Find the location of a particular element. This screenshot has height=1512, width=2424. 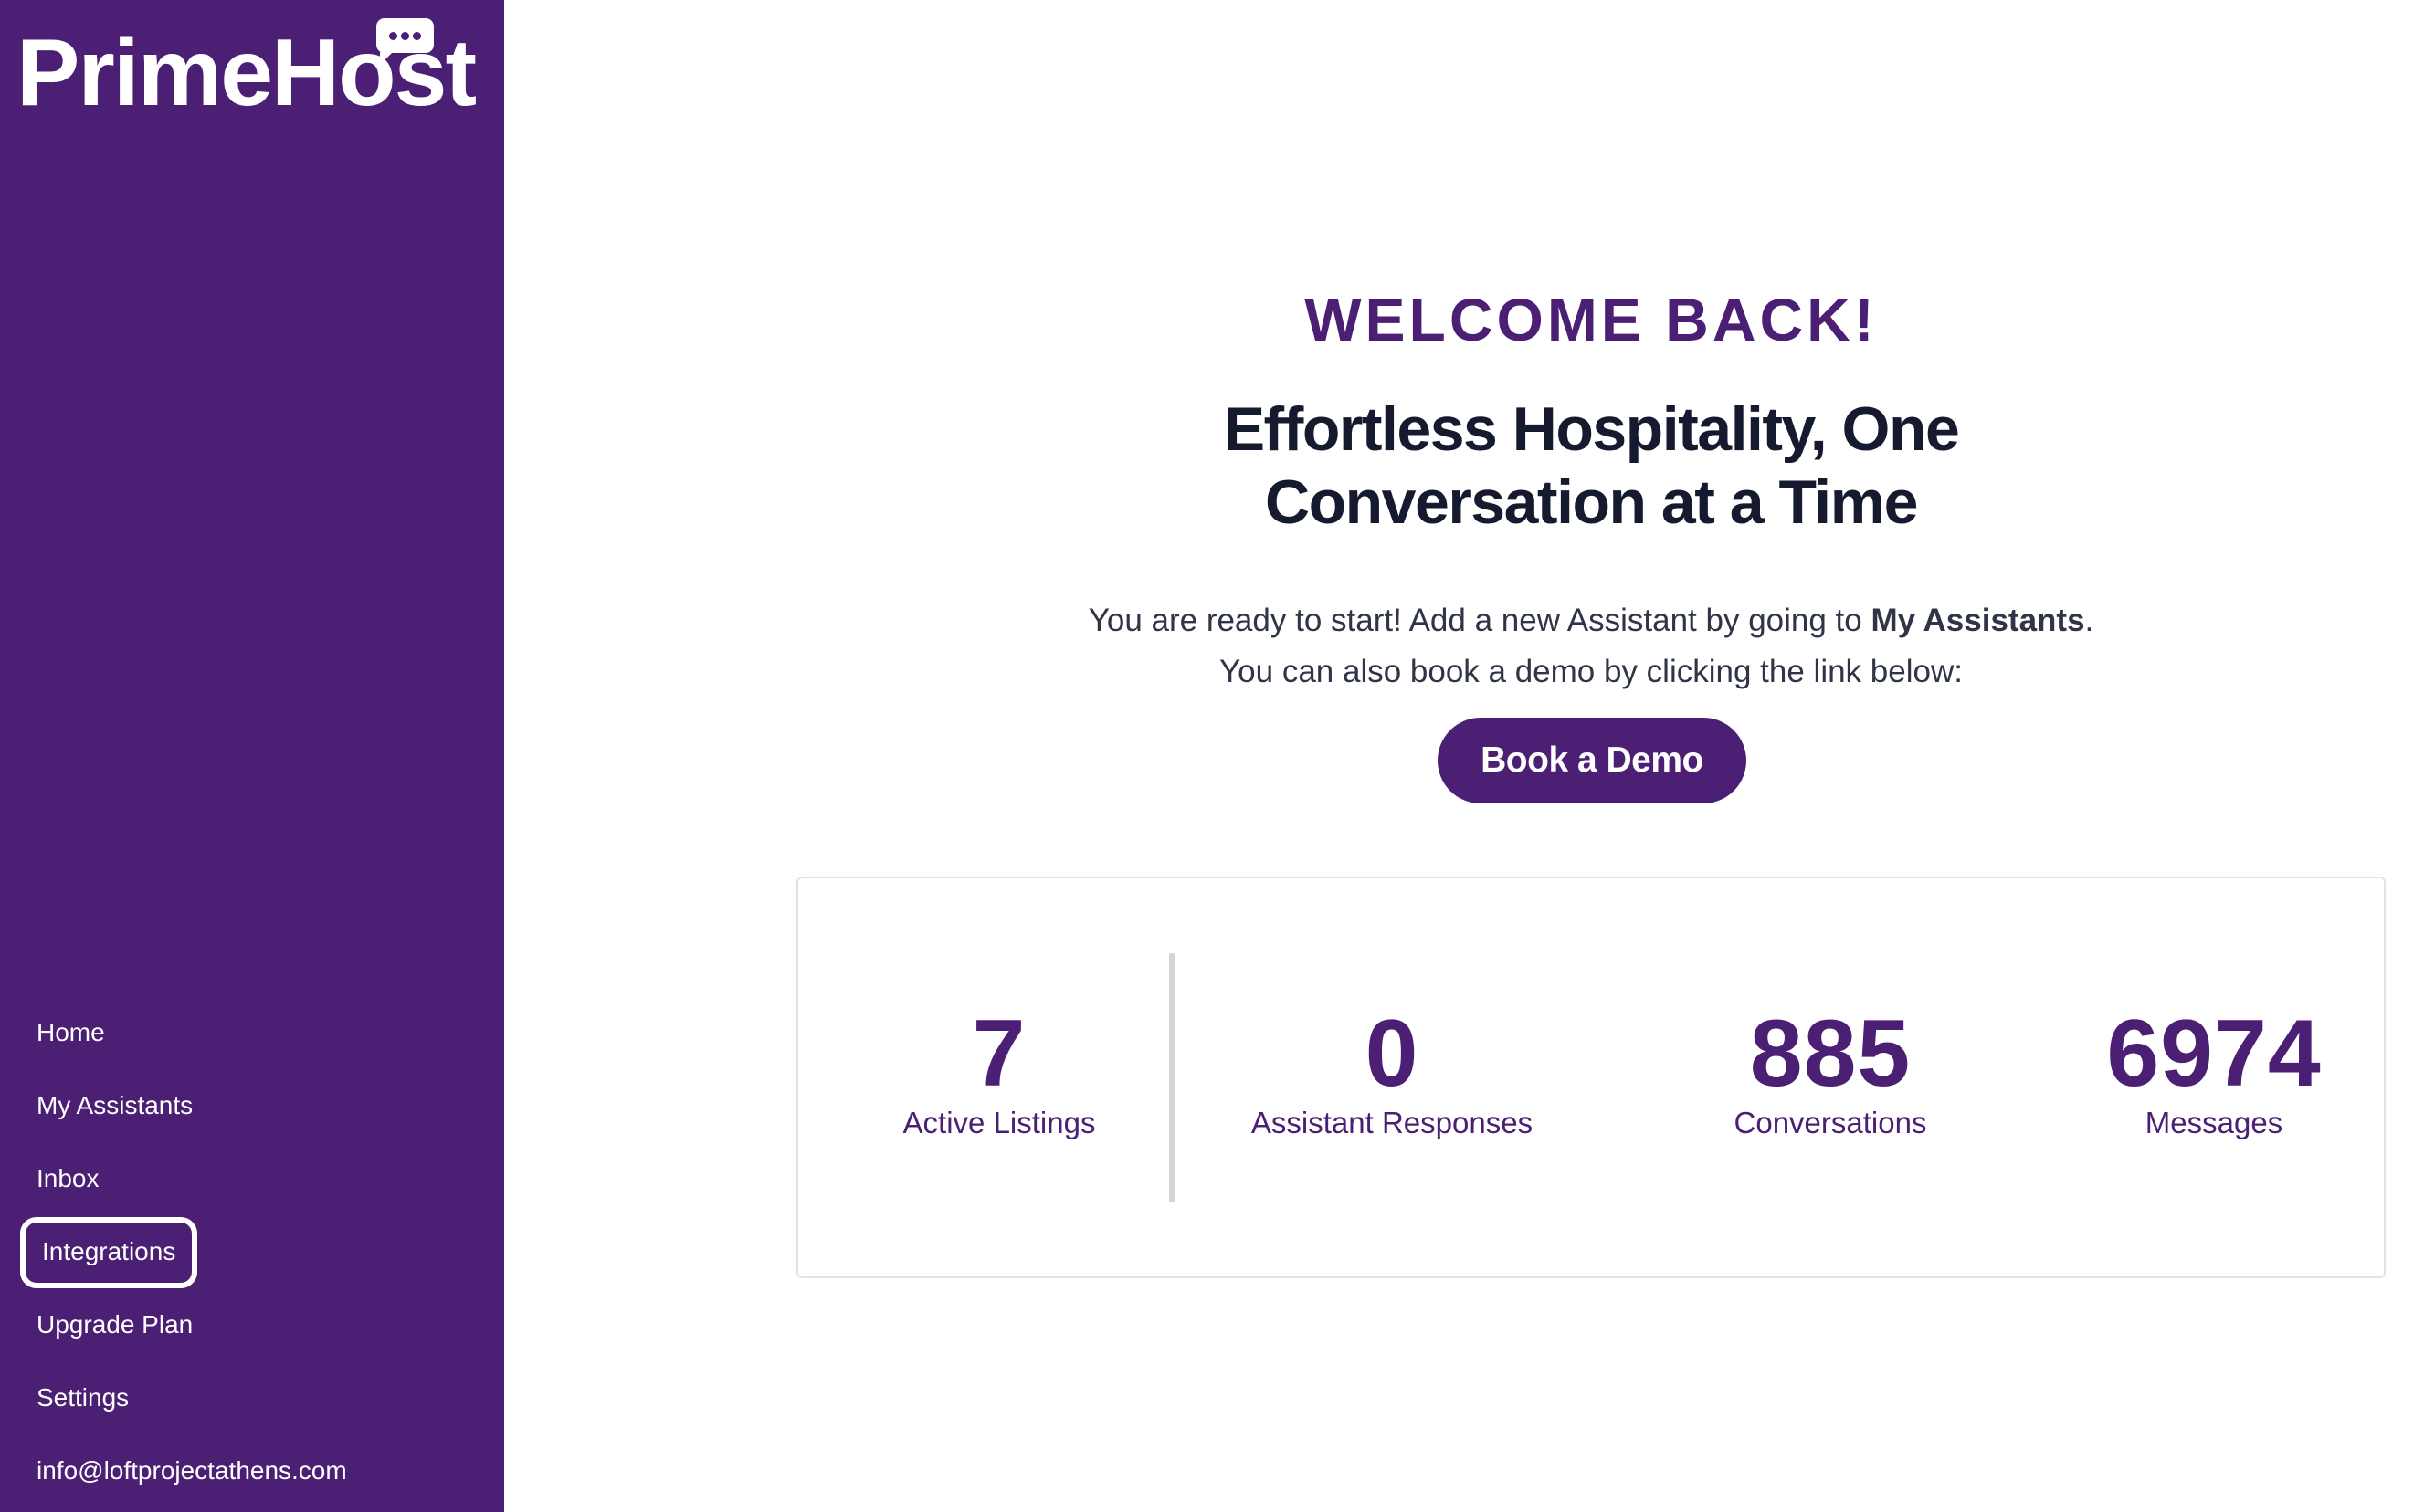

sidebar-item-inbox: Inbox is located at coordinates (68, 1178).